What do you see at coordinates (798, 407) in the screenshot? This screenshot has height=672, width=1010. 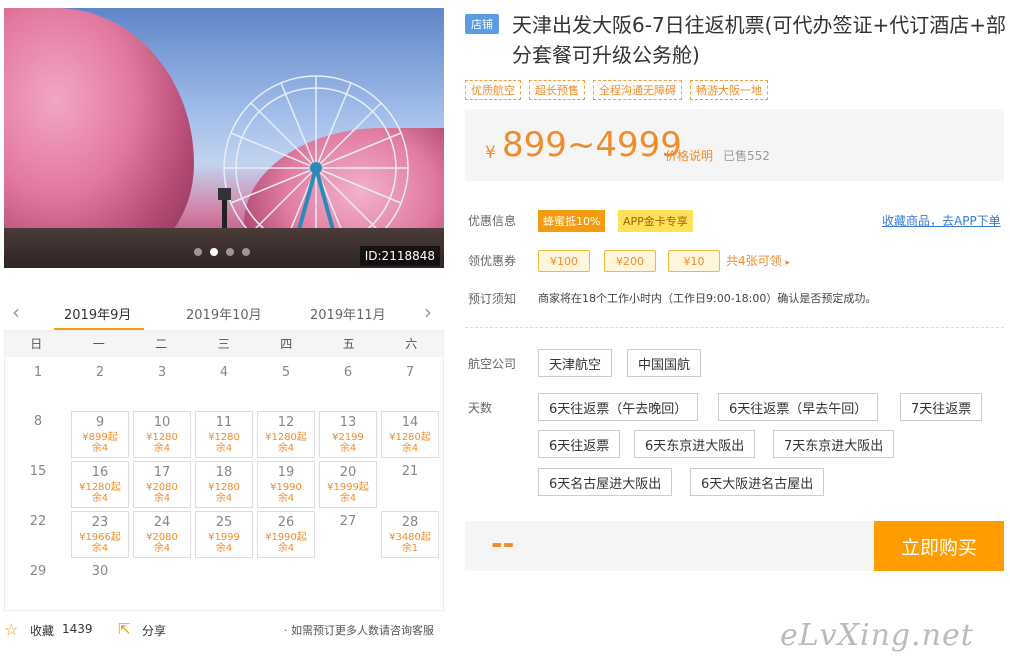 I see `days-option: 6天往返票（早去午回）` at bounding box center [798, 407].